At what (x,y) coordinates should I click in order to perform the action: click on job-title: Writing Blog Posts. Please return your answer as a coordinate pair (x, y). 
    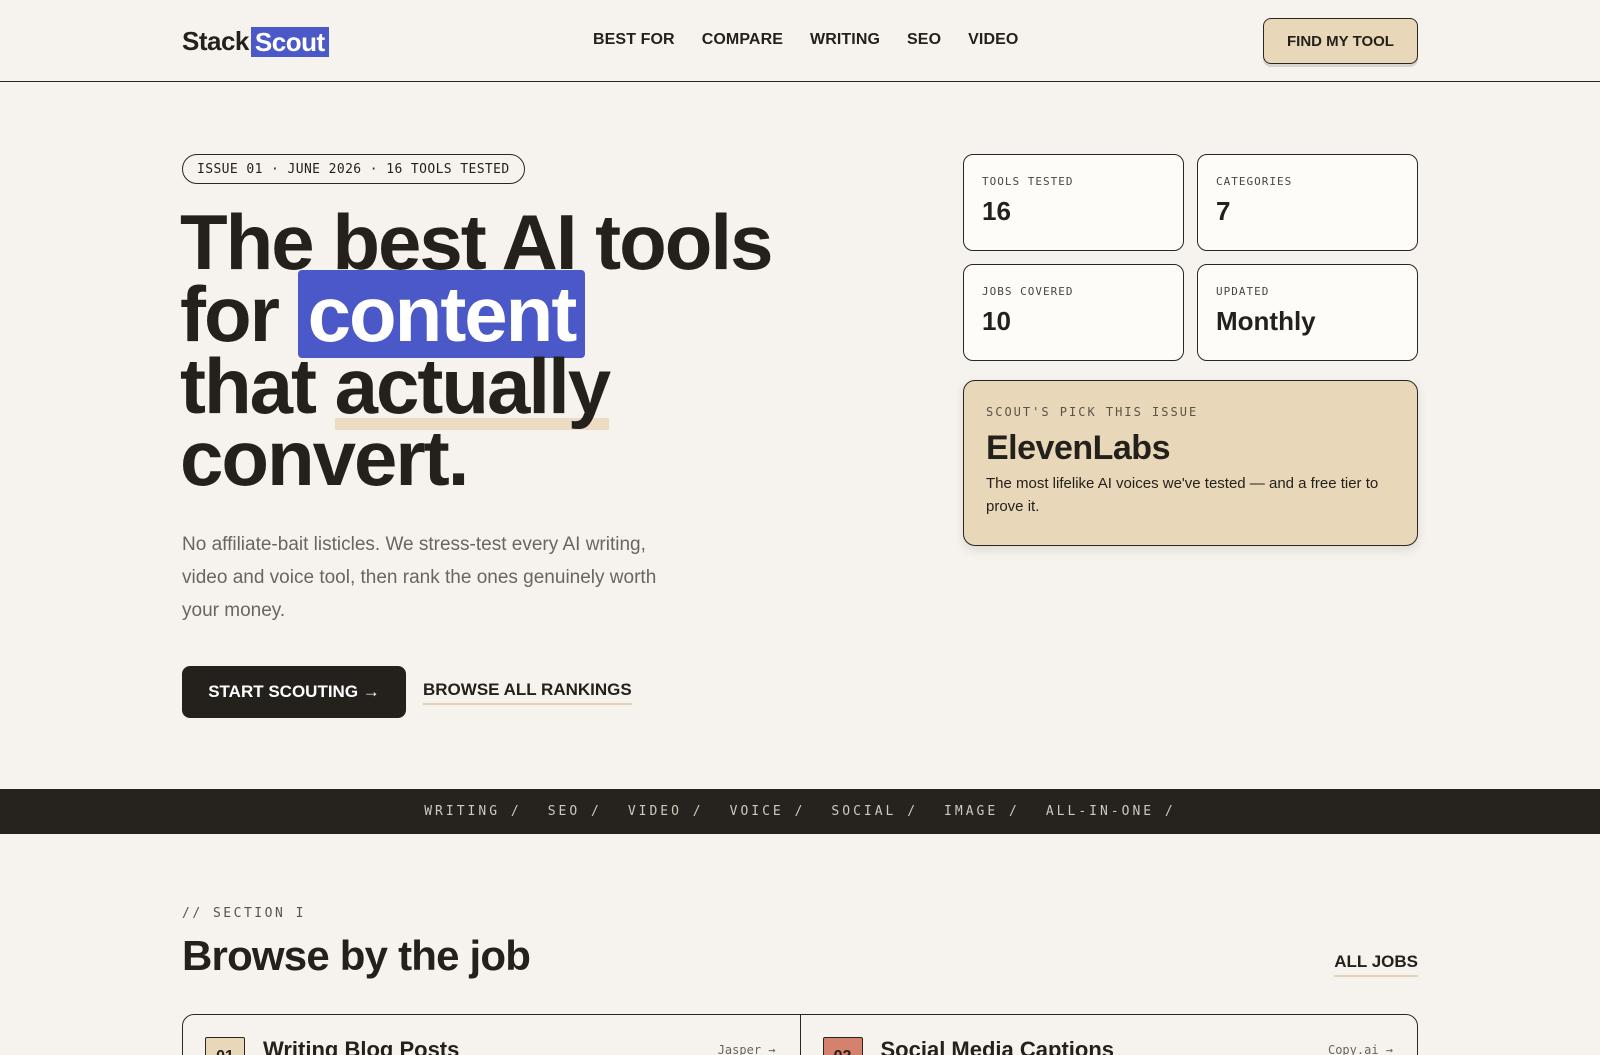
    Looking at the image, I should click on (361, 1046).